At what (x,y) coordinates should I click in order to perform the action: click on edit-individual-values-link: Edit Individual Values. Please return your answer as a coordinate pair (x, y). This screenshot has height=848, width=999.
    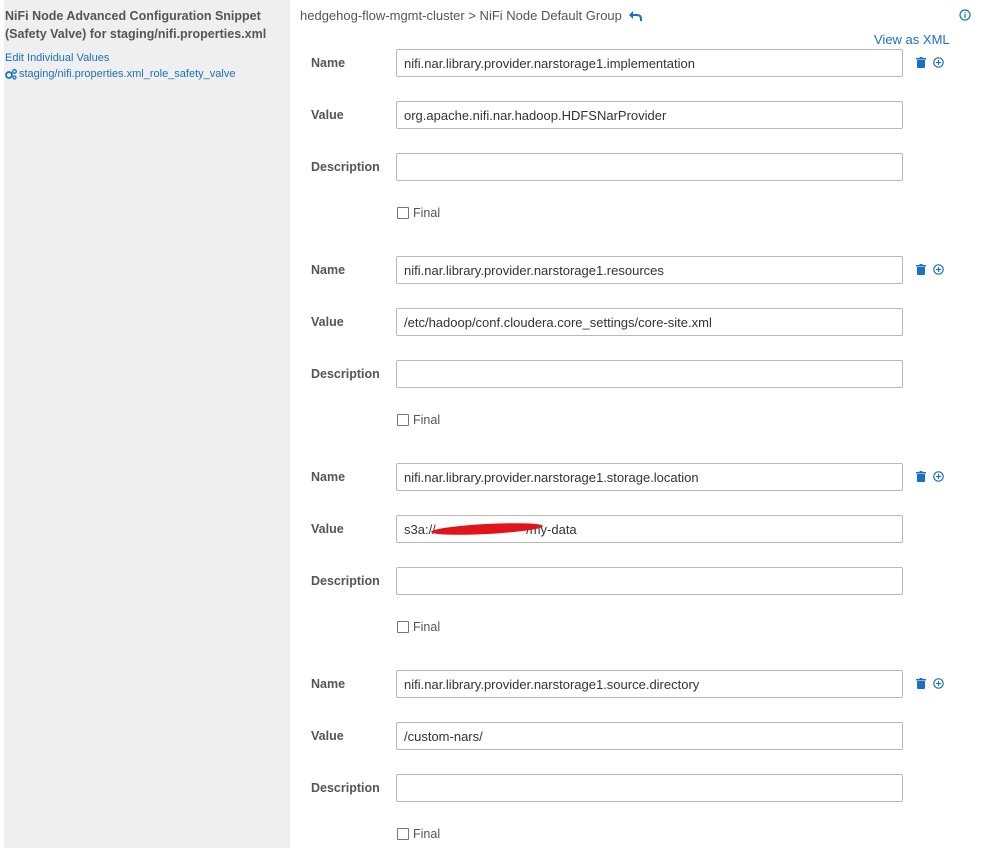
    Looking at the image, I should click on (57, 58).